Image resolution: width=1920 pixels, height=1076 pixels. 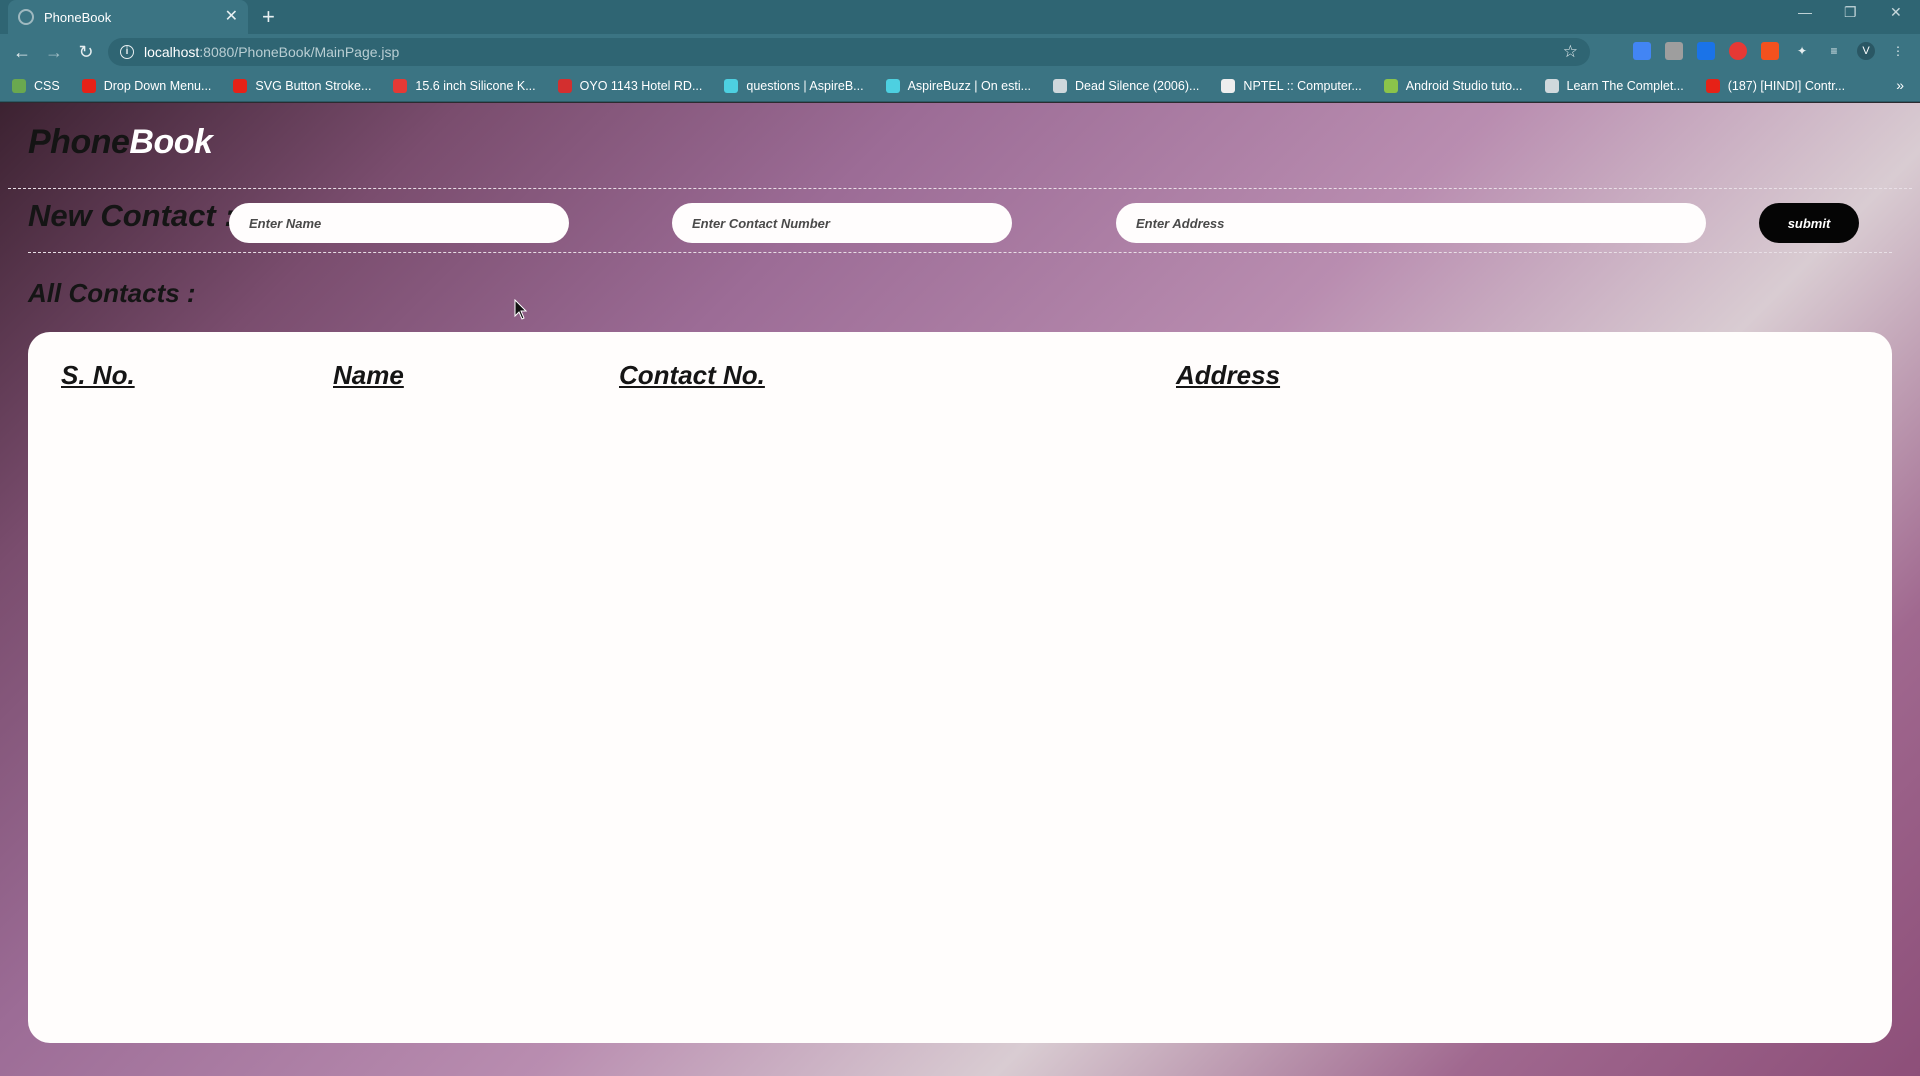 I want to click on bookmark-star-icon: ☆, so click(x=1570, y=52).